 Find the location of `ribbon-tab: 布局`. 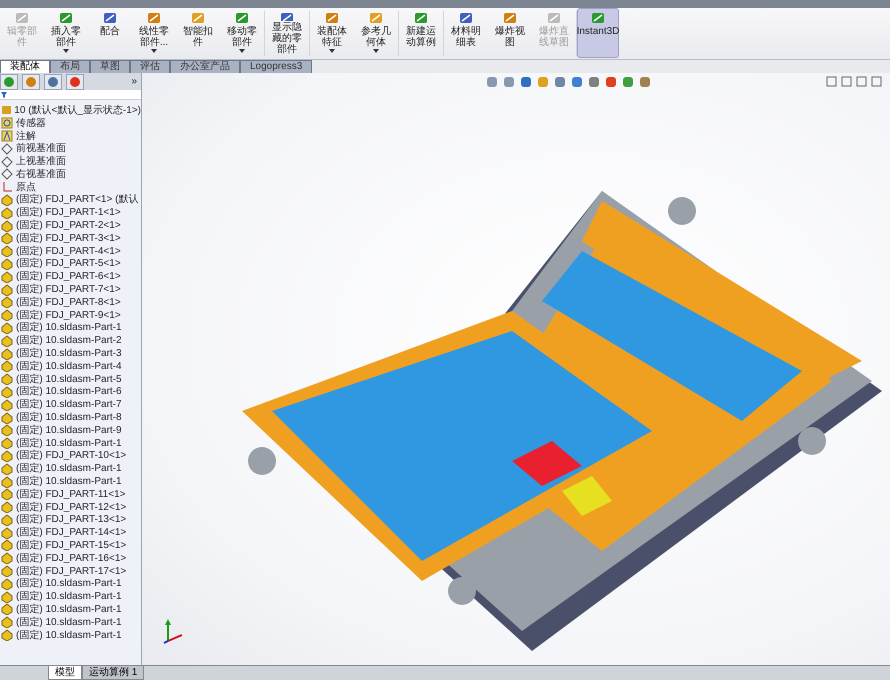

ribbon-tab: 布局 is located at coordinates (70, 66).